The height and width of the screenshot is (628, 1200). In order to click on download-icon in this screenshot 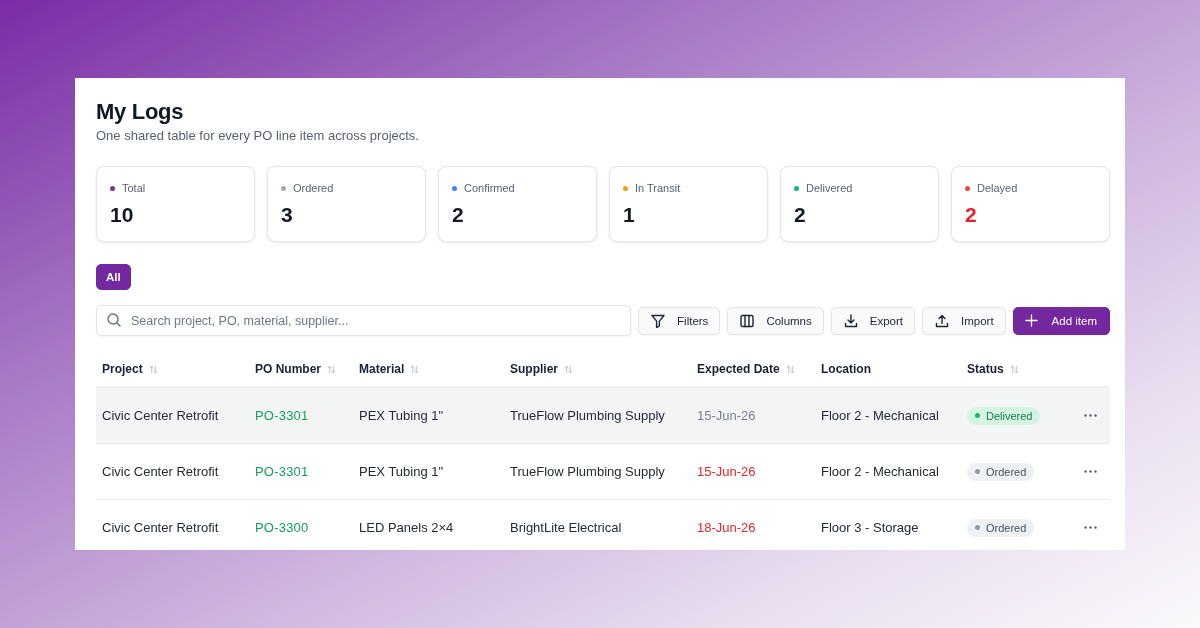, I will do `click(850, 320)`.